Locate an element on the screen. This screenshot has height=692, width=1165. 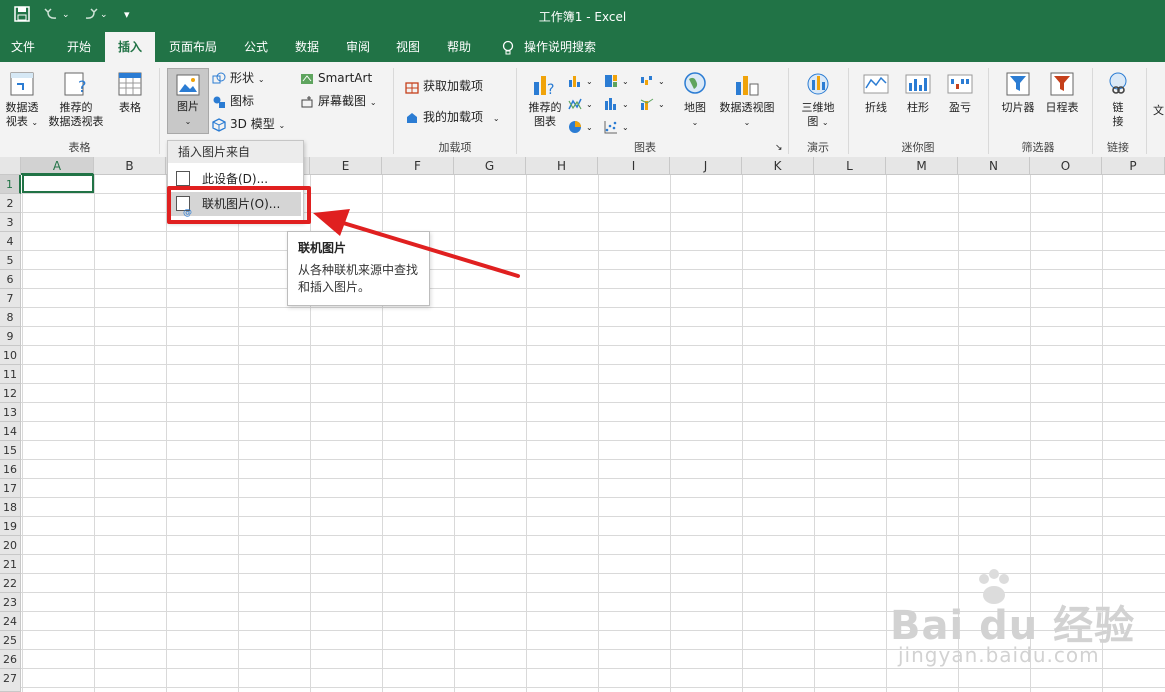
my-addins-button: 我的加载项 ⌄ is located at coordinates (452, 117).